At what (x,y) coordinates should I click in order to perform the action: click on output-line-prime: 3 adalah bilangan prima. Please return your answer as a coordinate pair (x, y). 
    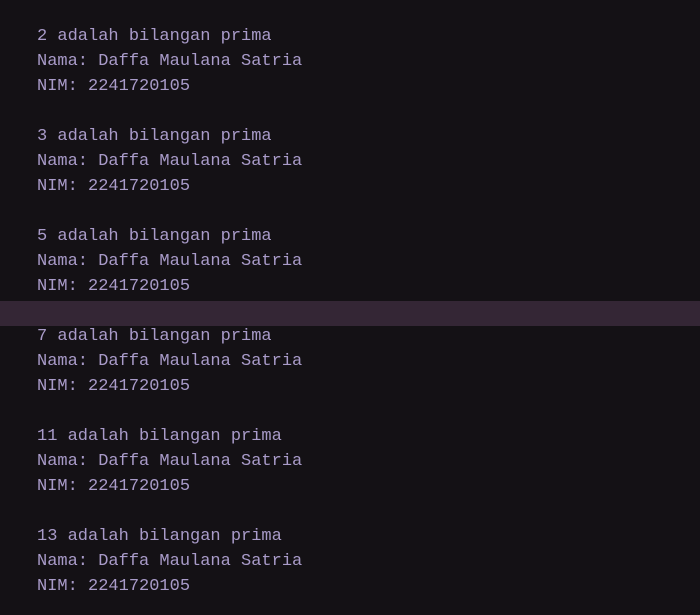
    Looking at the image, I should click on (154, 136).